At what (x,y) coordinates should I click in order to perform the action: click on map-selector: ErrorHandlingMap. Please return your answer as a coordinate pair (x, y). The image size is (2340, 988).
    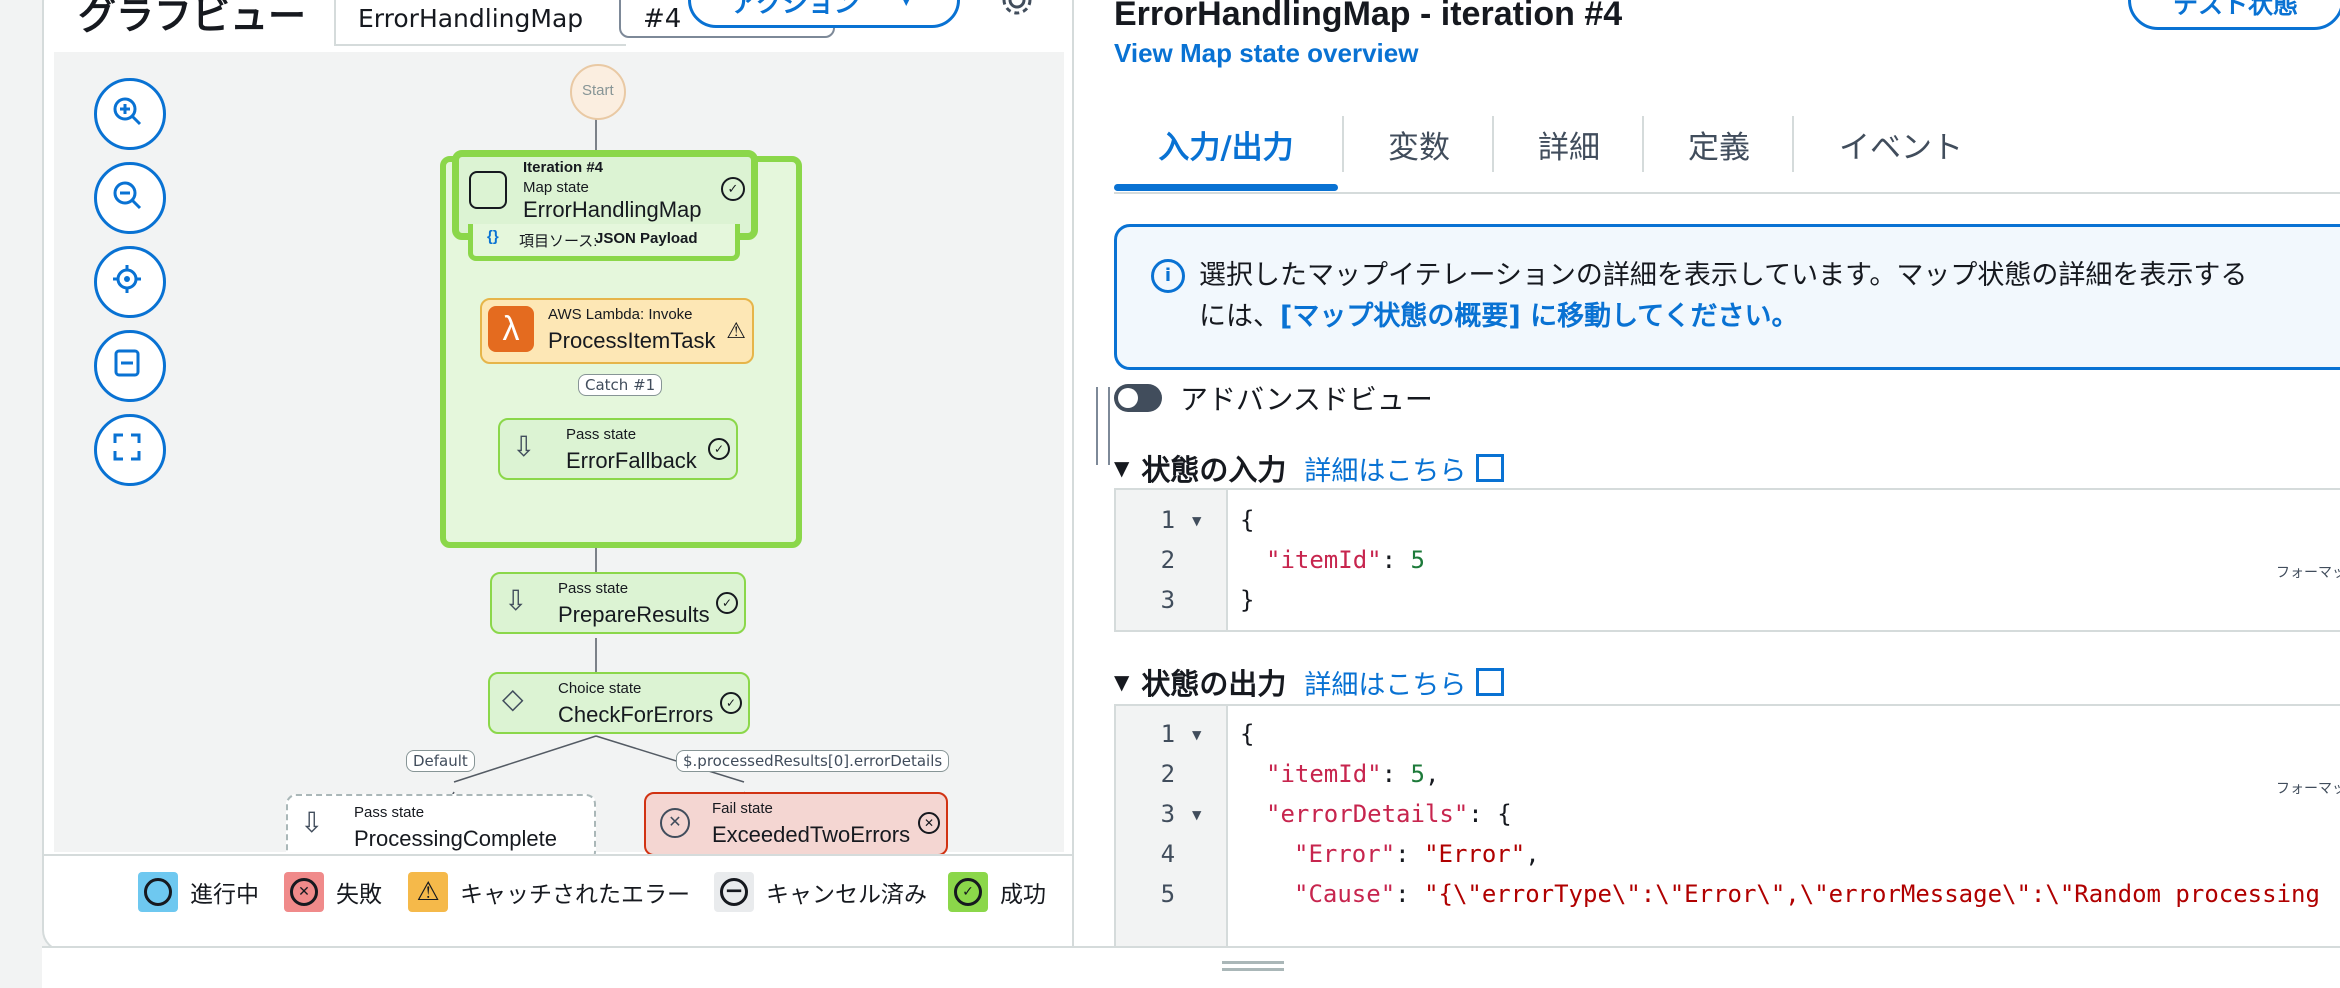
    Looking at the image, I should click on (480, 23).